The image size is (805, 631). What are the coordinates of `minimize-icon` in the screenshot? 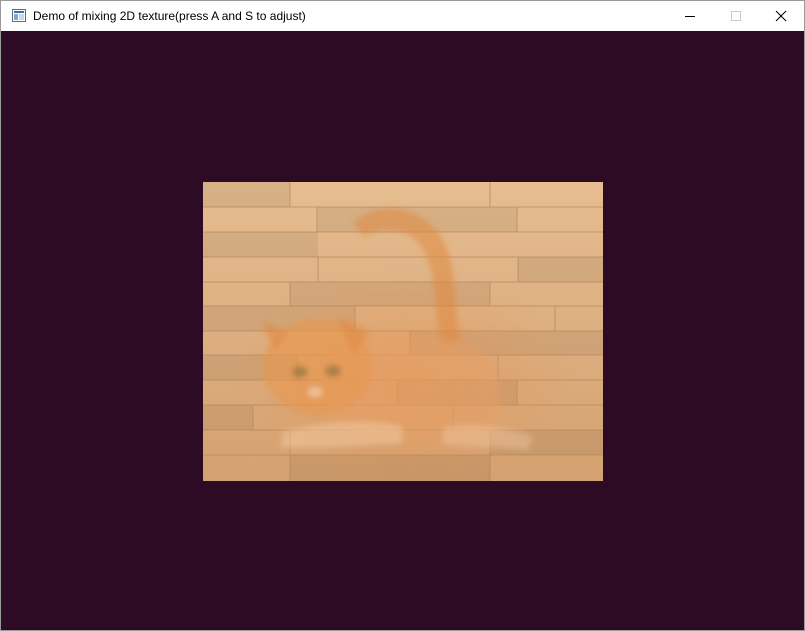 It's located at (690, 16).